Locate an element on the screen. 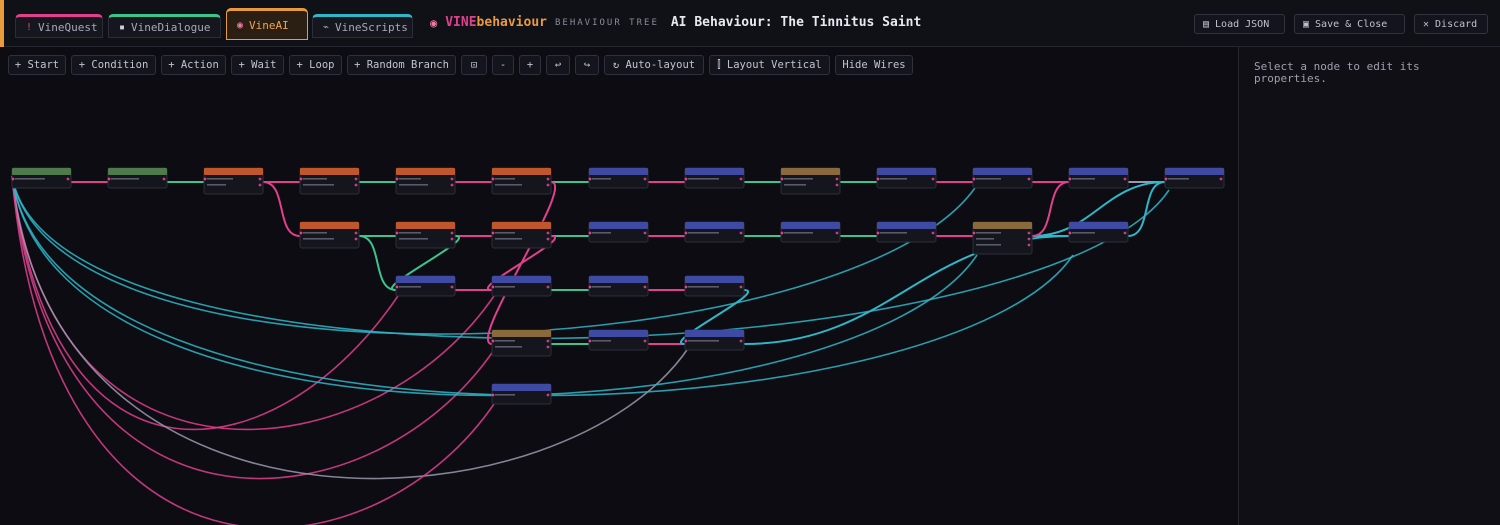  add-start-button: + Start is located at coordinates (37, 65).